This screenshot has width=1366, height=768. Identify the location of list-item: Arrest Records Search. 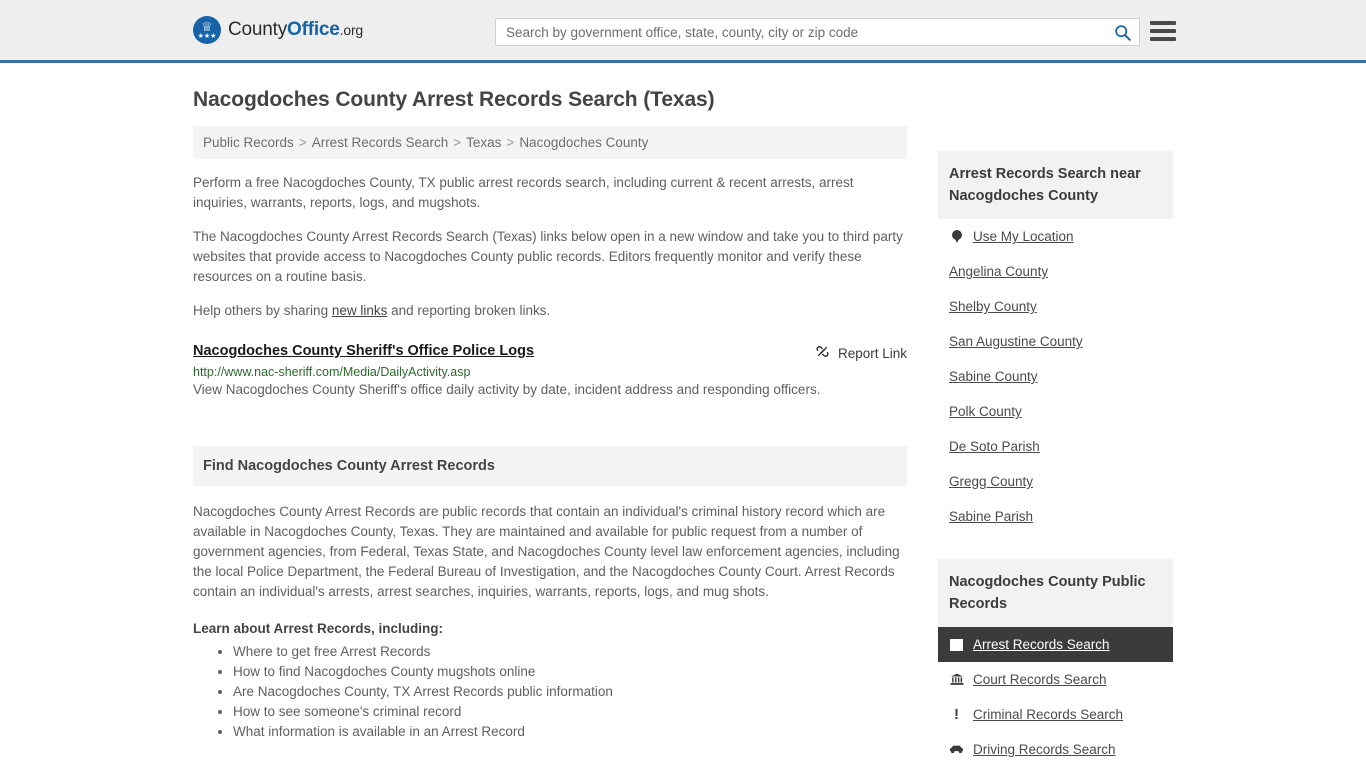
(1055, 644).